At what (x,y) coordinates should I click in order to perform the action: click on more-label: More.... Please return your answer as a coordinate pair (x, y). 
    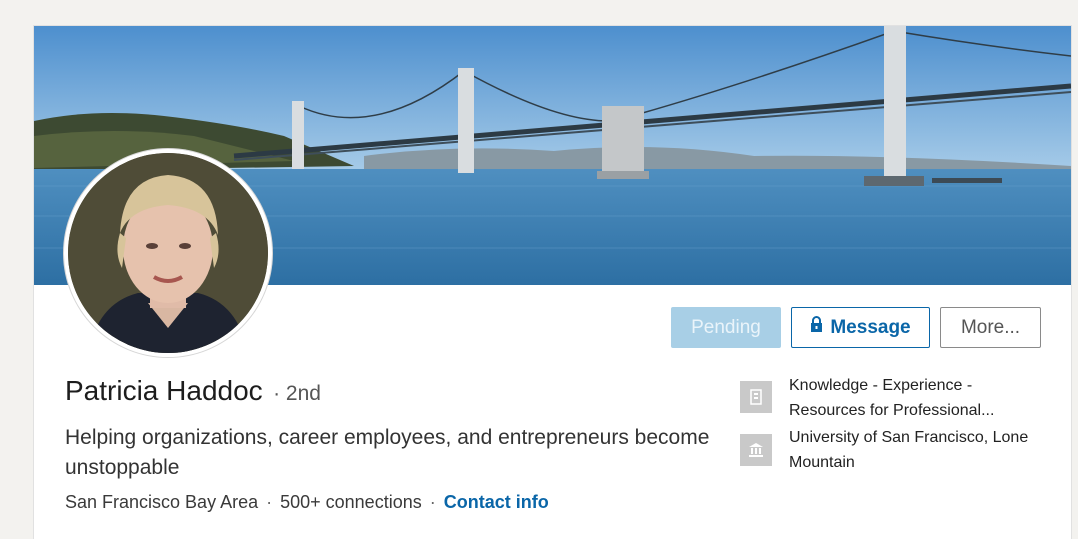
    Looking at the image, I should click on (990, 327).